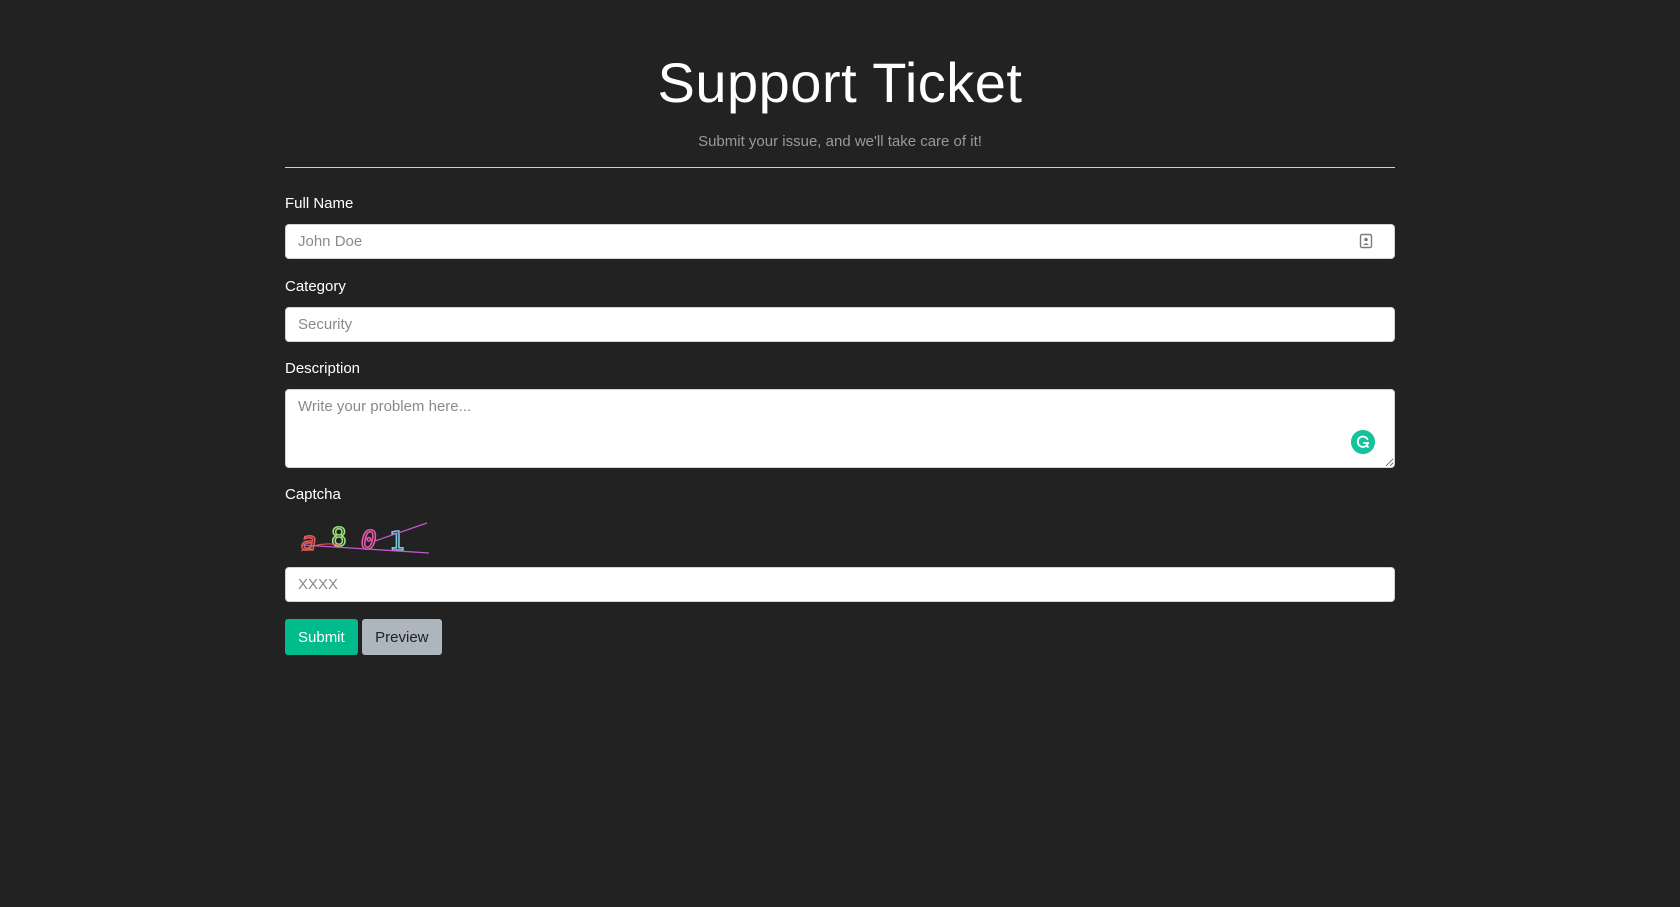  Describe the element at coordinates (840, 82) in the screenshot. I see `page-title: Support Ticket` at that location.